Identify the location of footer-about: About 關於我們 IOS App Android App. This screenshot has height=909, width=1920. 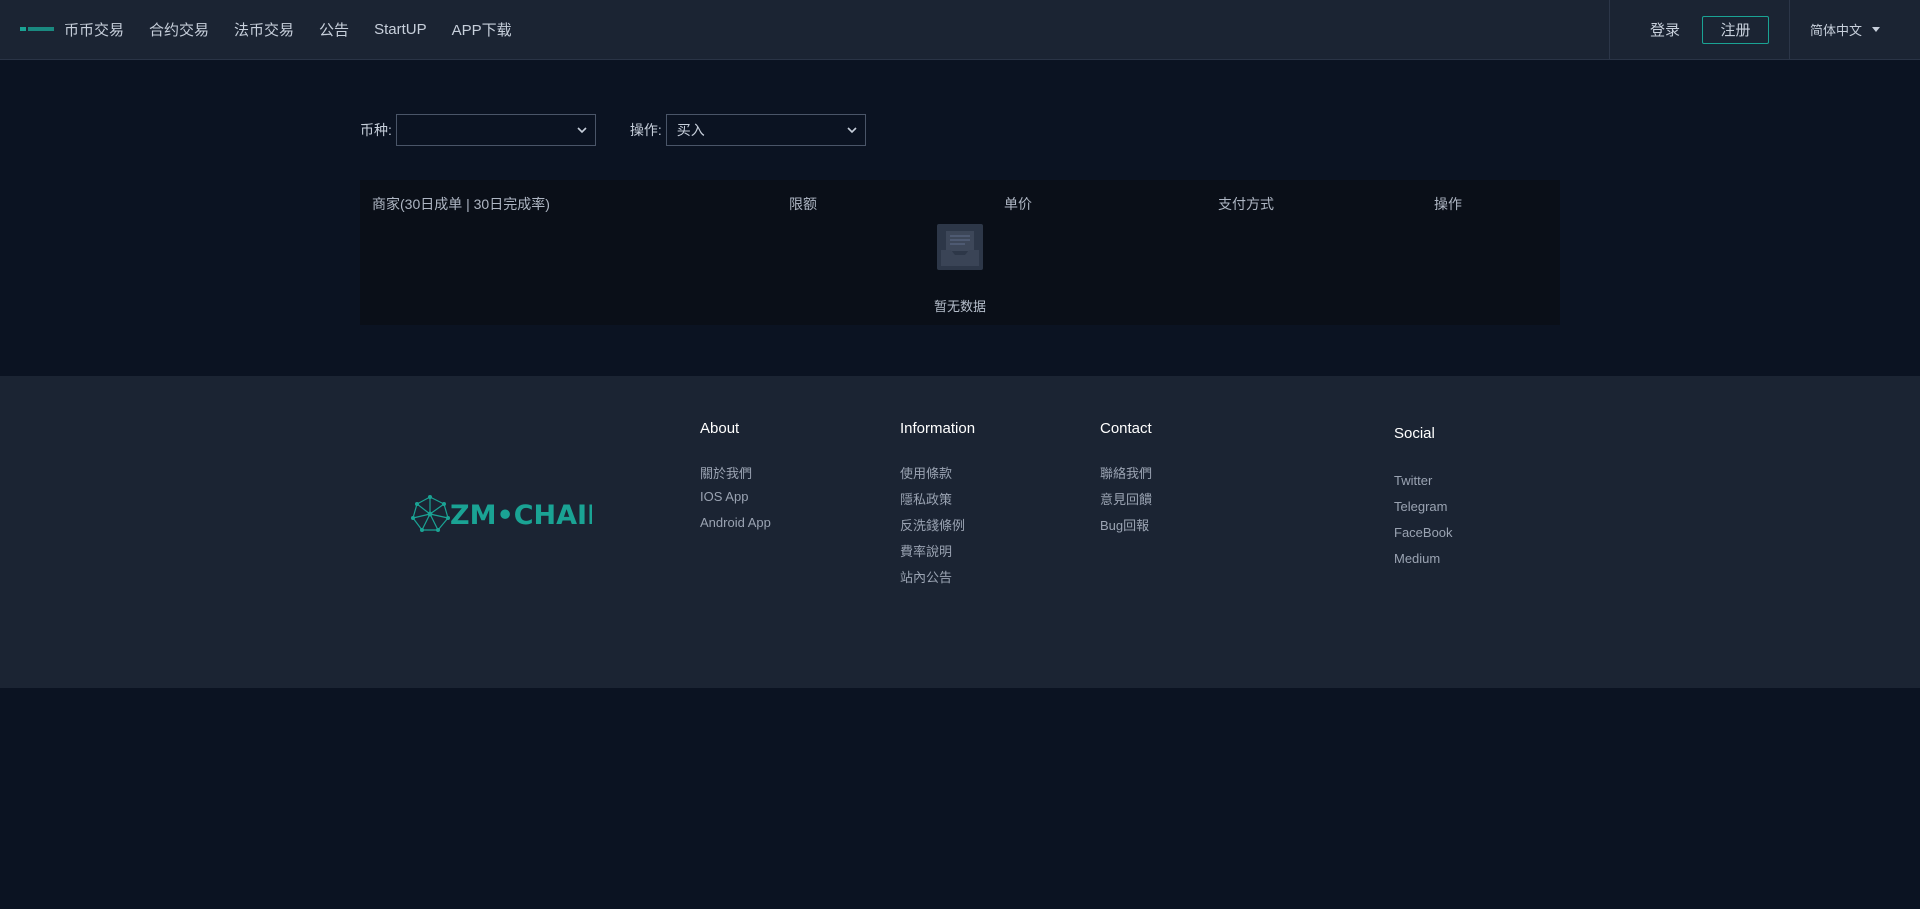
(735, 475).